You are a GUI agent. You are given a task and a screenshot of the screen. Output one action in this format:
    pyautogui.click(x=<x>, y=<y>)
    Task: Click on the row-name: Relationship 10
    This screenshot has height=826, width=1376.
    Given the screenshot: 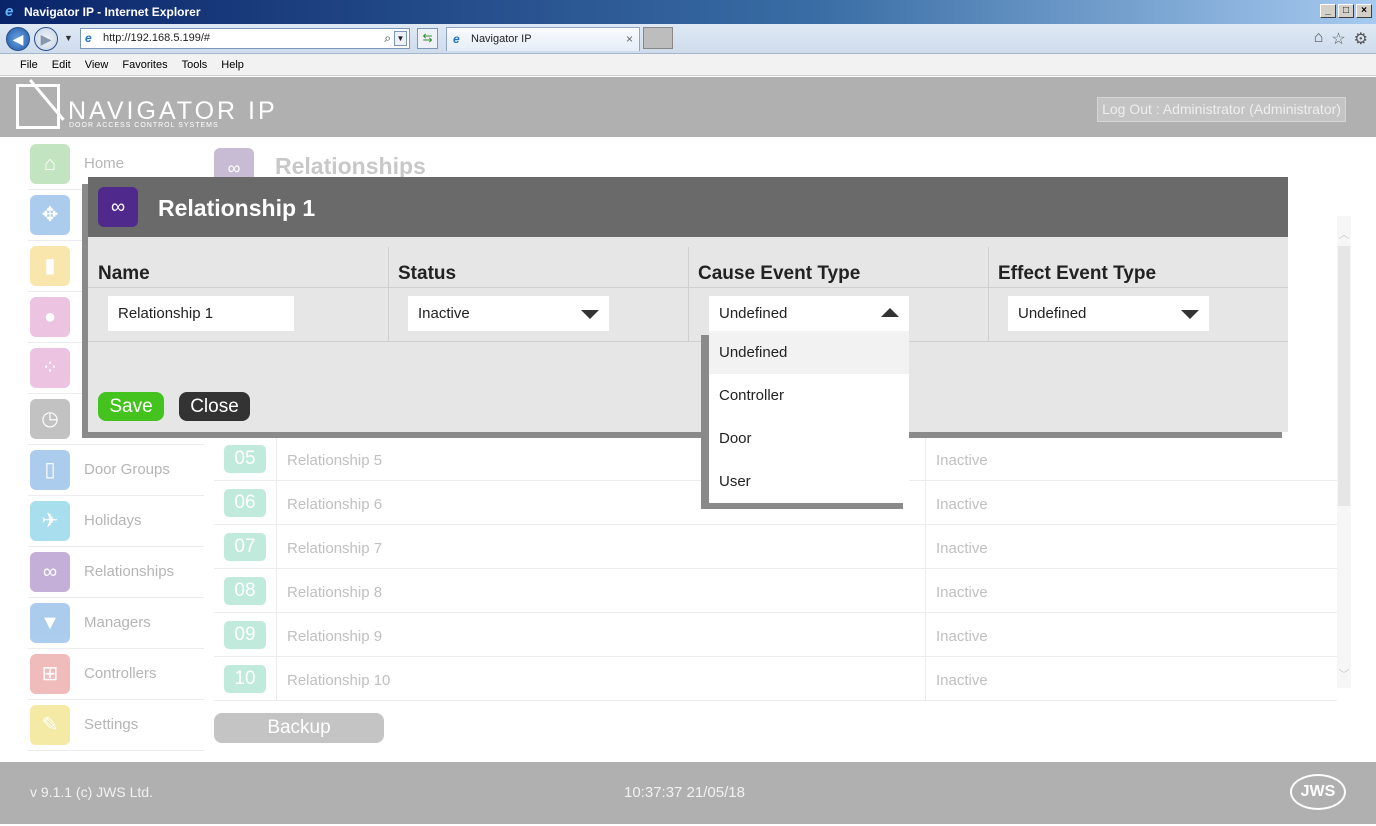 What is the action you would take?
    pyautogui.click(x=339, y=680)
    